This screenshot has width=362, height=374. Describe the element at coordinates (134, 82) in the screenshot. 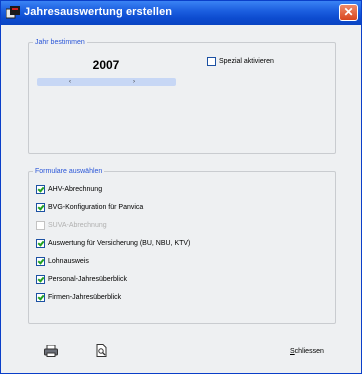

I see `year-next-button: ›` at that location.